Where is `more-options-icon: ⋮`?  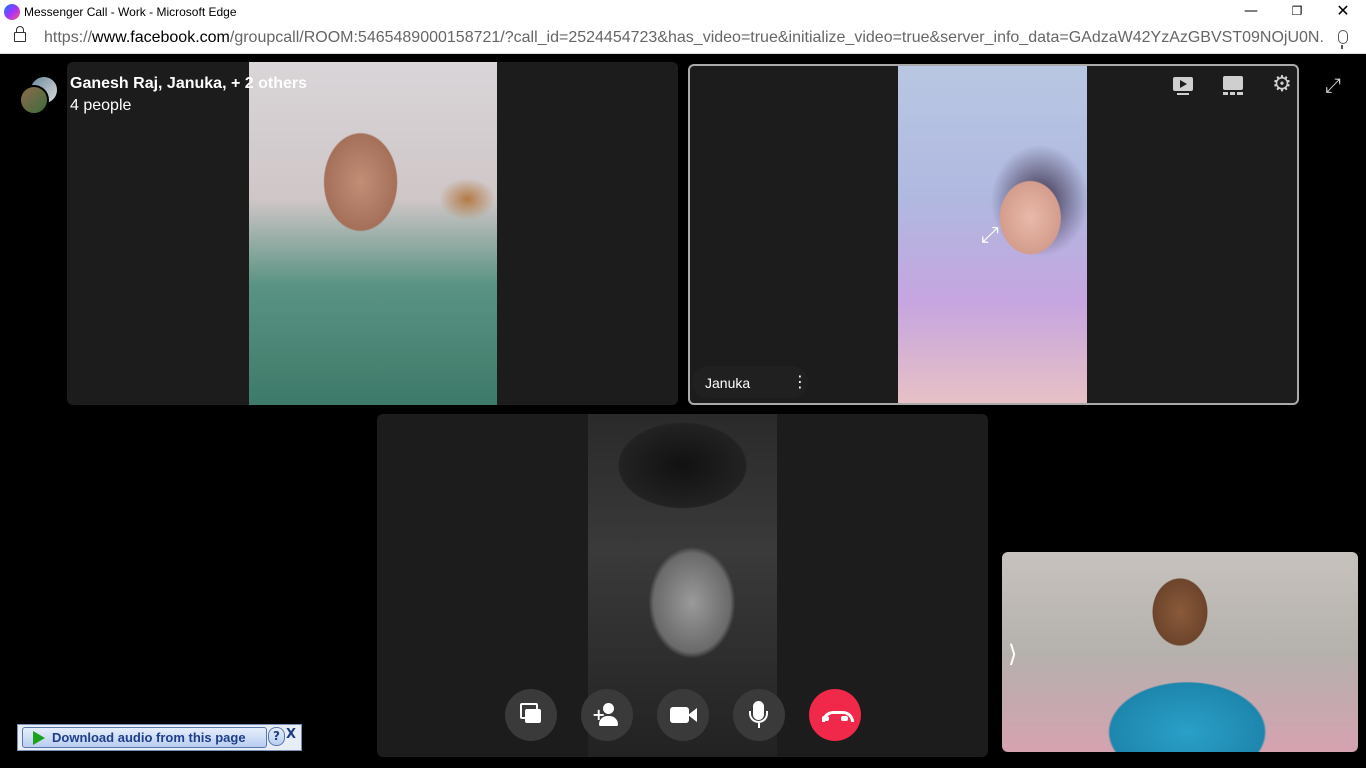
more-options-icon: ⋮ is located at coordinates (800, 381).